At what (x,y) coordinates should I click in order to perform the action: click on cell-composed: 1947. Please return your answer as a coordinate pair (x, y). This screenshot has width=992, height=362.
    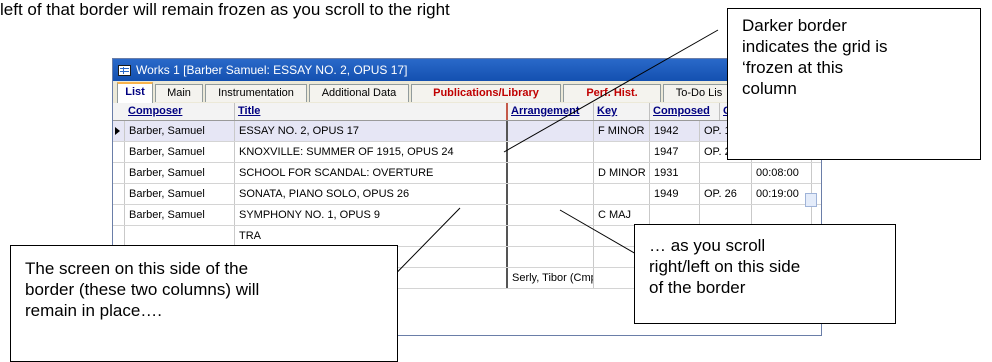
    Looking at the image, I should click on (675, 152).